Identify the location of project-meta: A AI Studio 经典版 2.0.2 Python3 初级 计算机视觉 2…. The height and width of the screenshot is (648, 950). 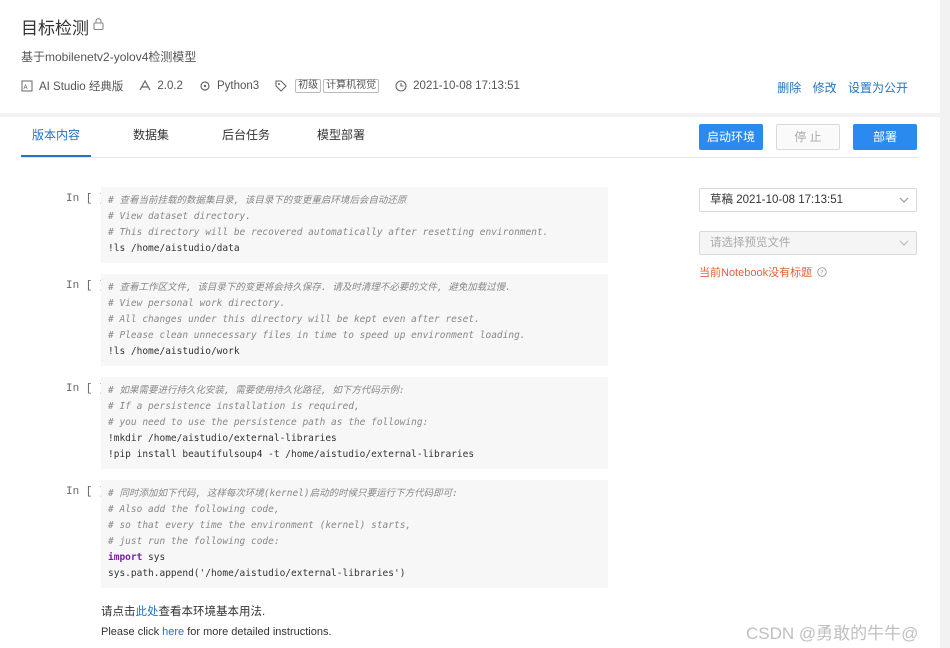
(278, 86).